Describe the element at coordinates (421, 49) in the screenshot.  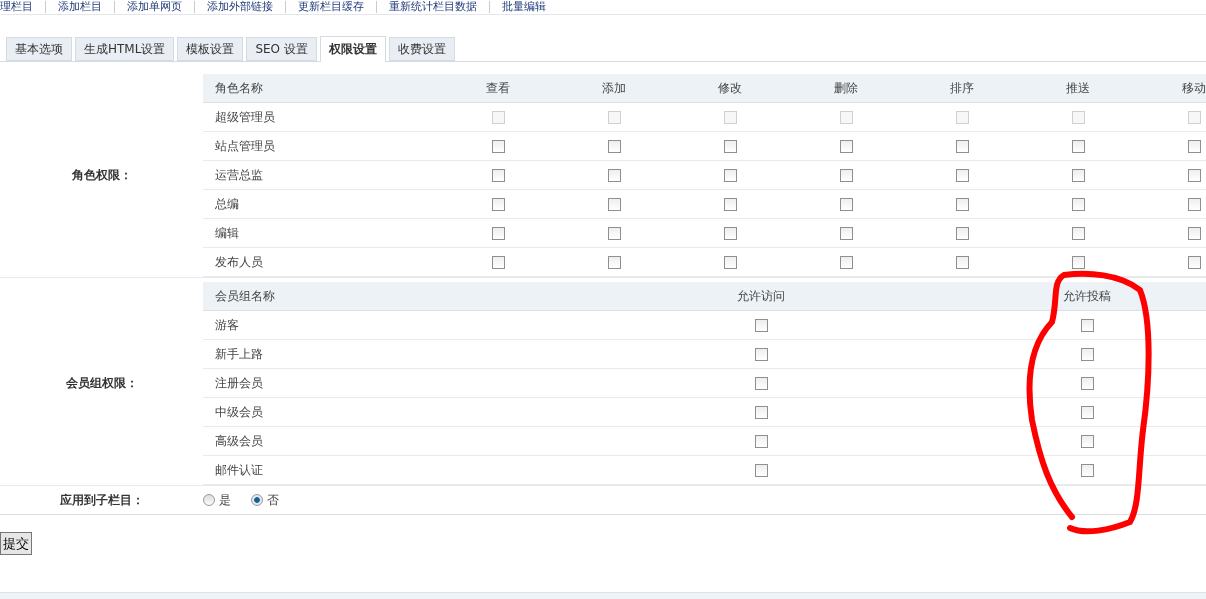
I see `tab: 收费设置` at that location.